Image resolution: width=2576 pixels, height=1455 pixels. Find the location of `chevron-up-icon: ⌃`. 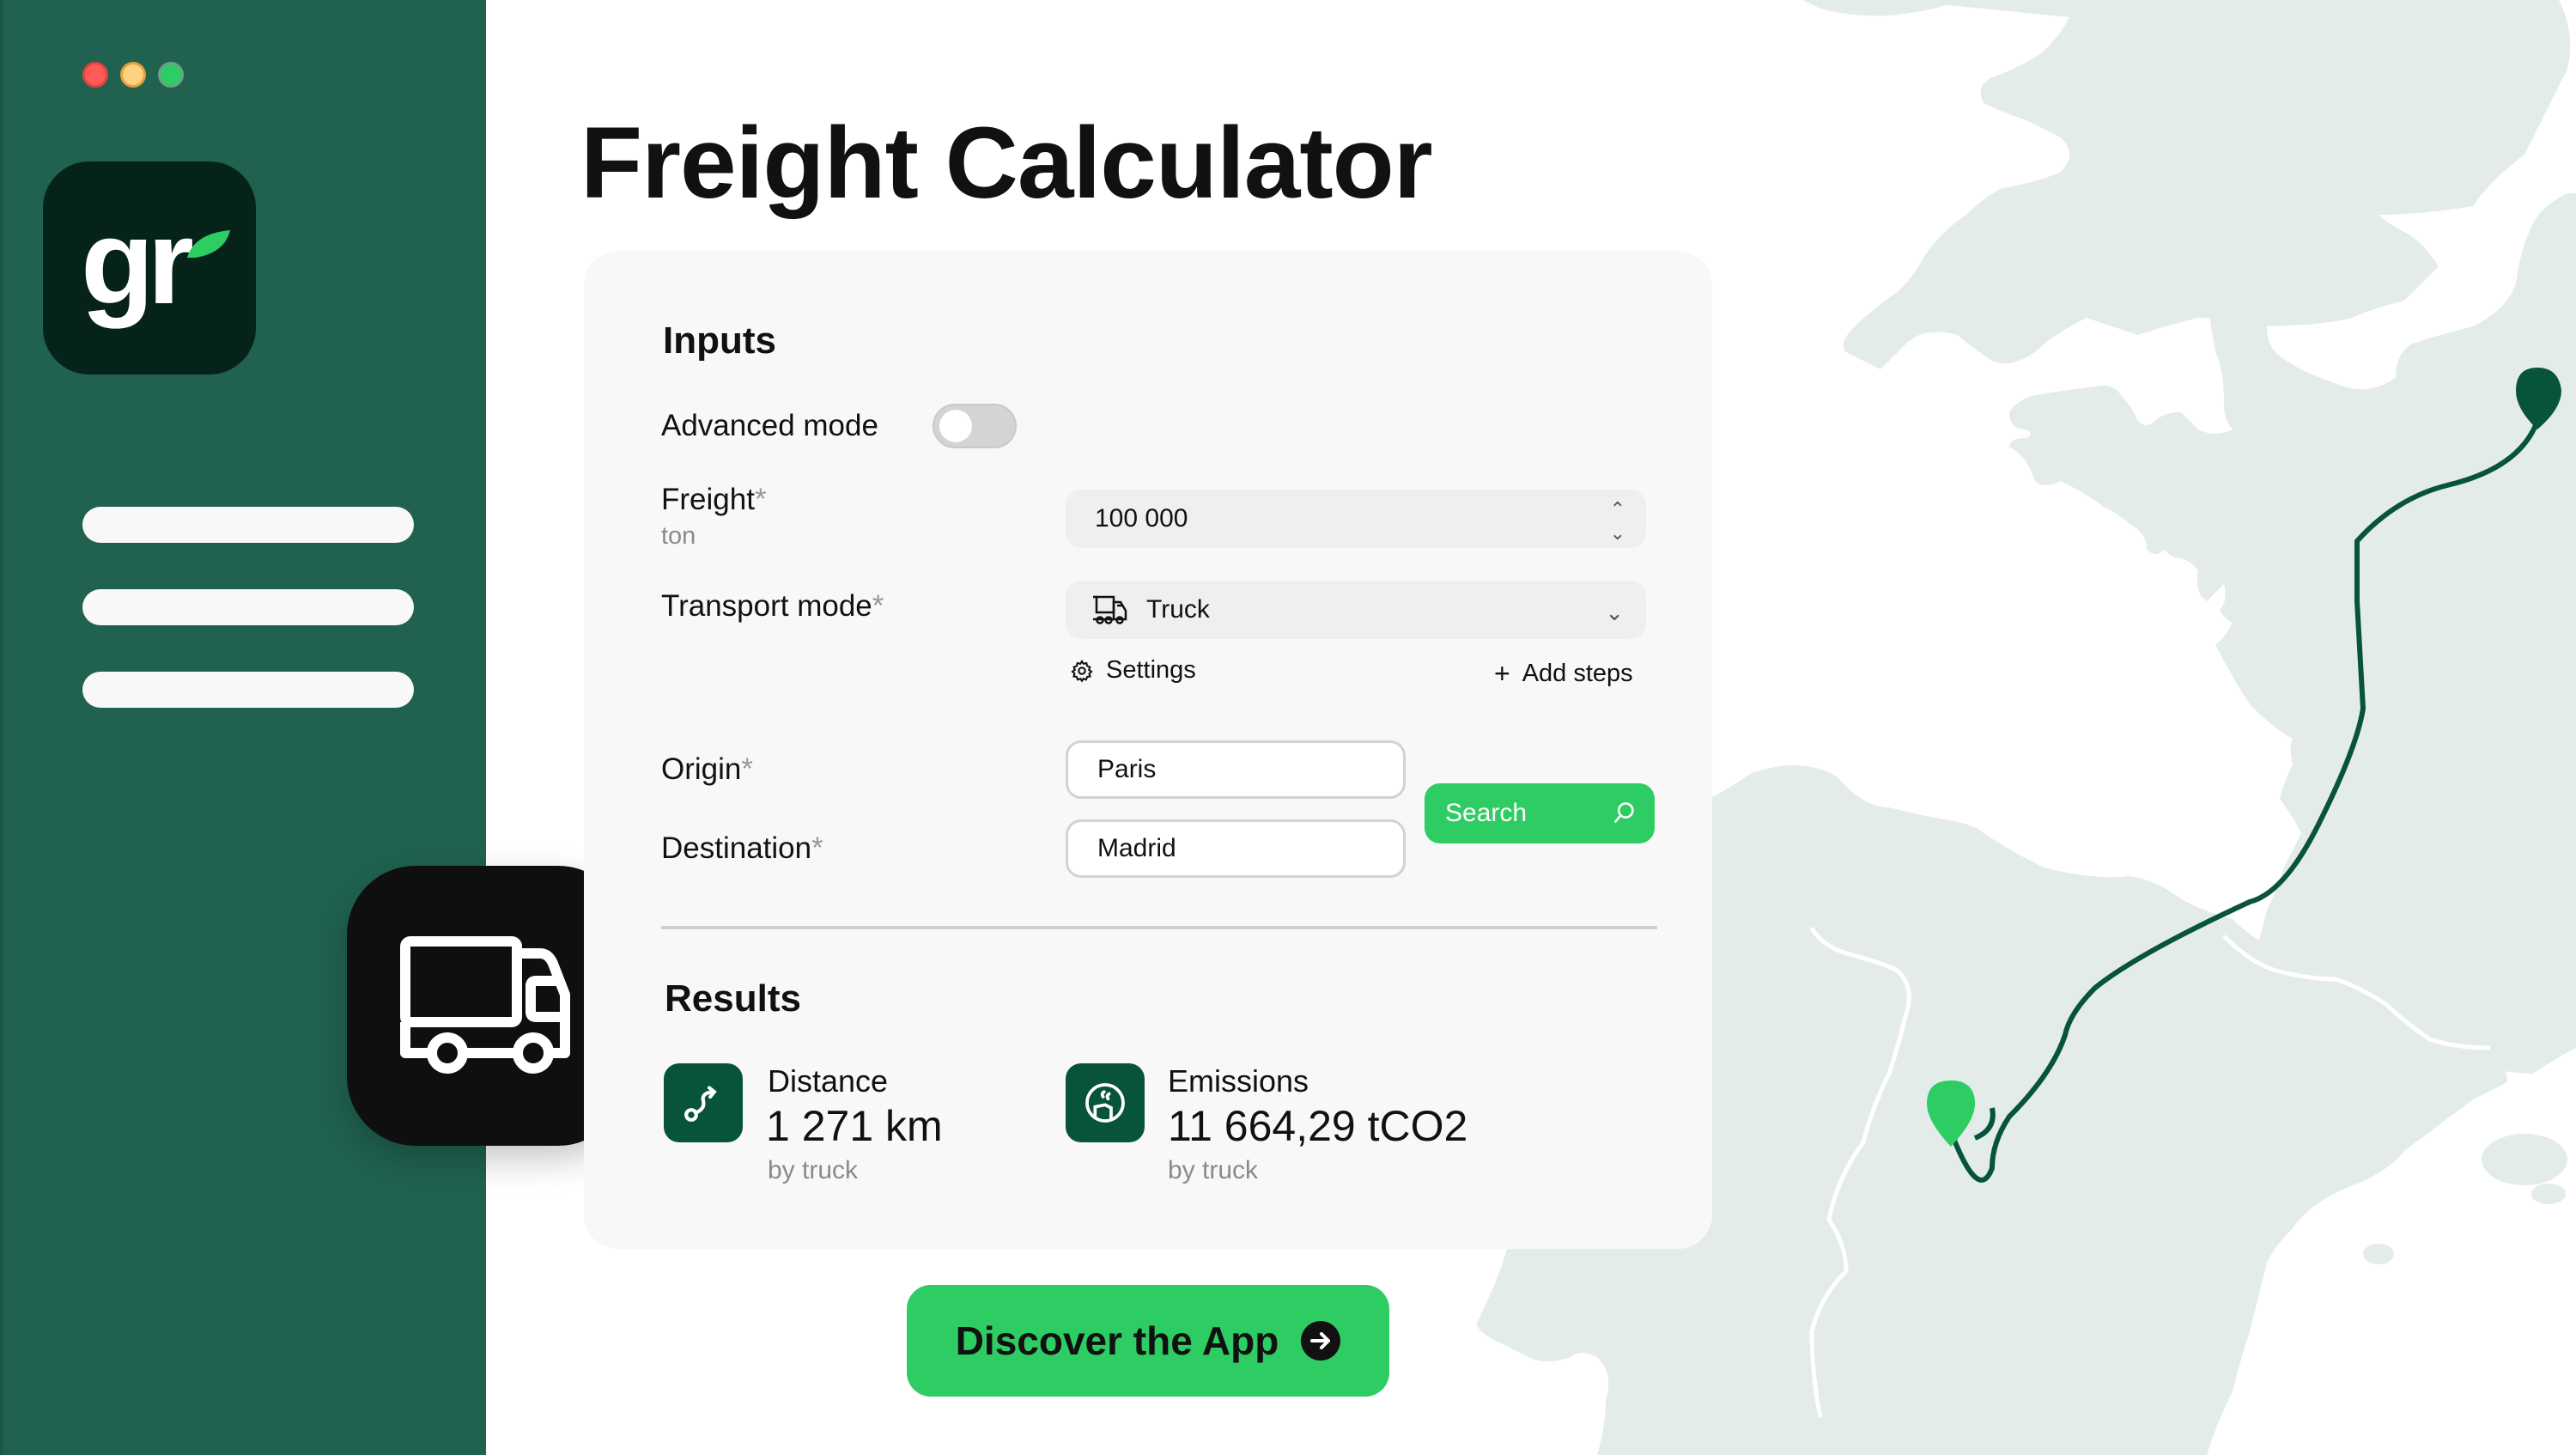

chevron-up-icon: ⌃ is located at coordinates (1617, 509).